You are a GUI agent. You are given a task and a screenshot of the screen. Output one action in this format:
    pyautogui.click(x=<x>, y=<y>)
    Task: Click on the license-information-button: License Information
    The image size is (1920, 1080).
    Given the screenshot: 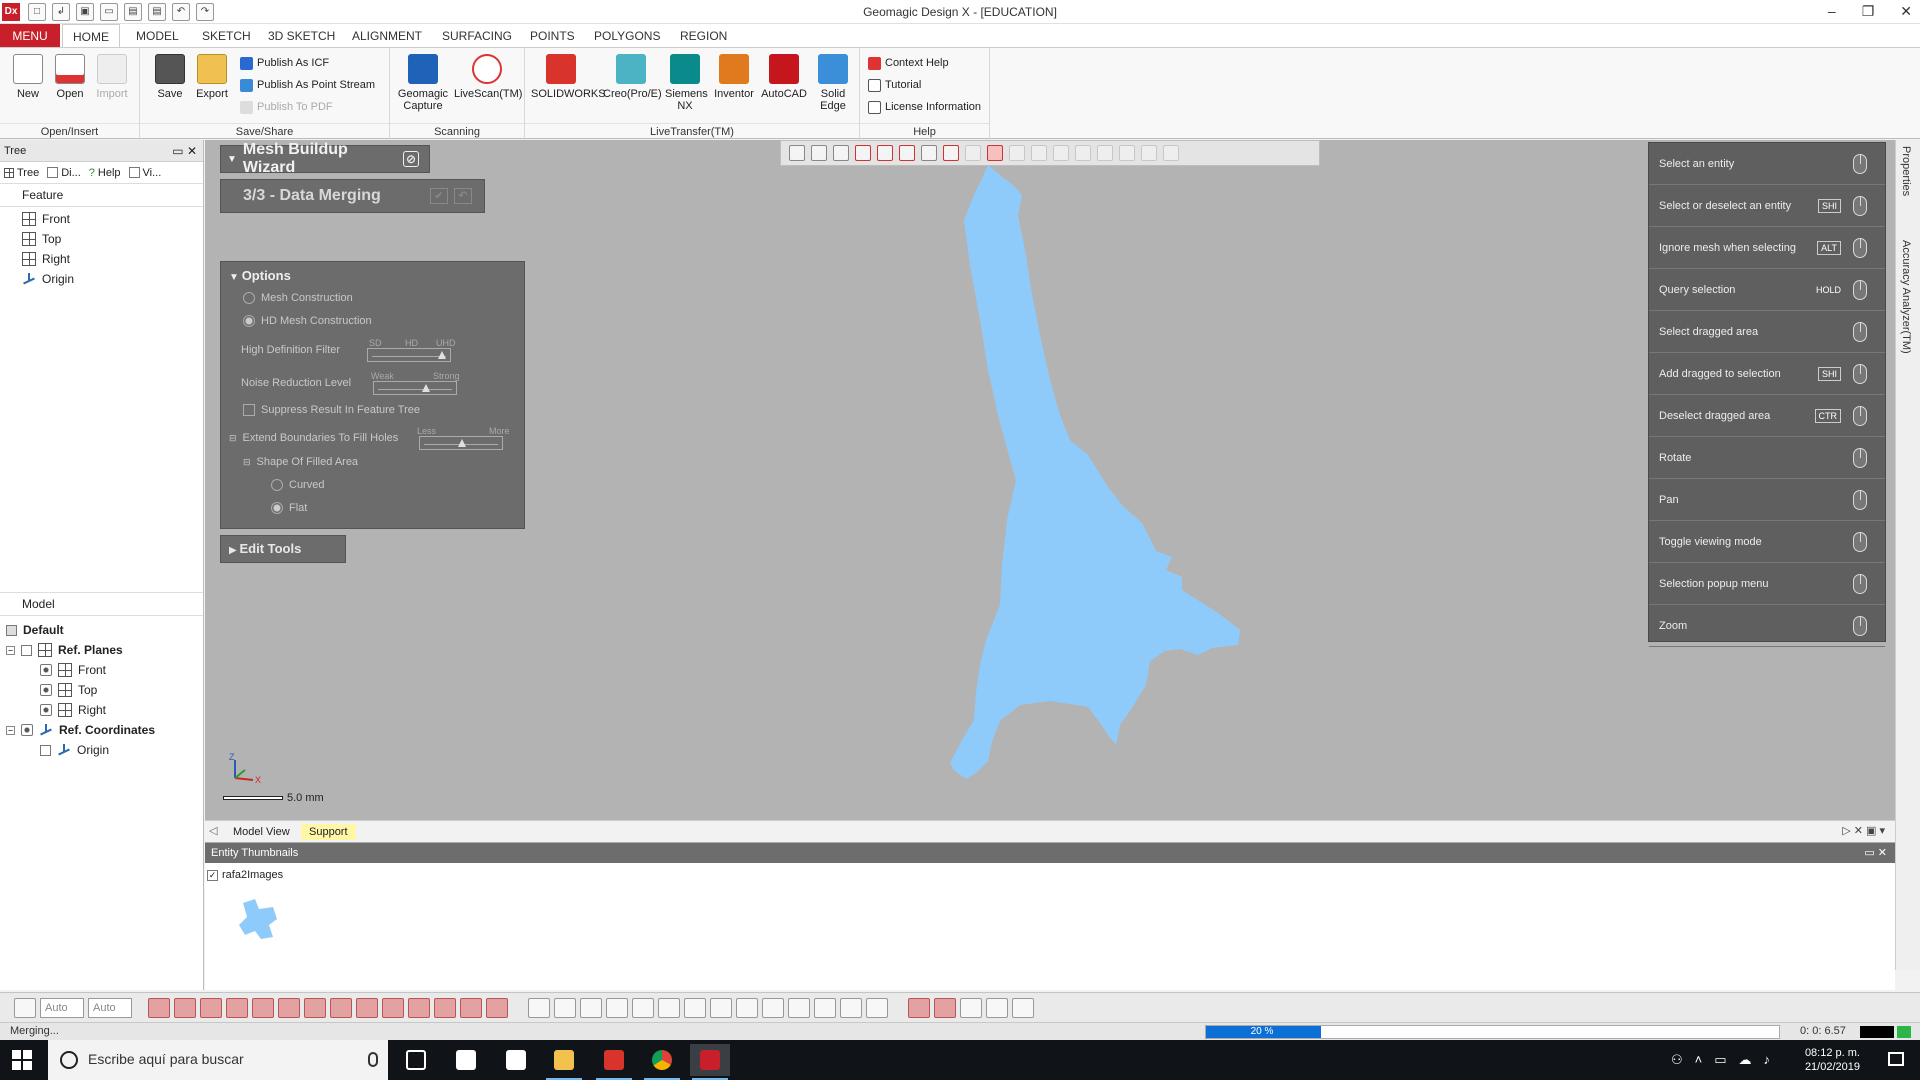 What is the action you would take?
    pyautogui.click(x=924, y=107)
    